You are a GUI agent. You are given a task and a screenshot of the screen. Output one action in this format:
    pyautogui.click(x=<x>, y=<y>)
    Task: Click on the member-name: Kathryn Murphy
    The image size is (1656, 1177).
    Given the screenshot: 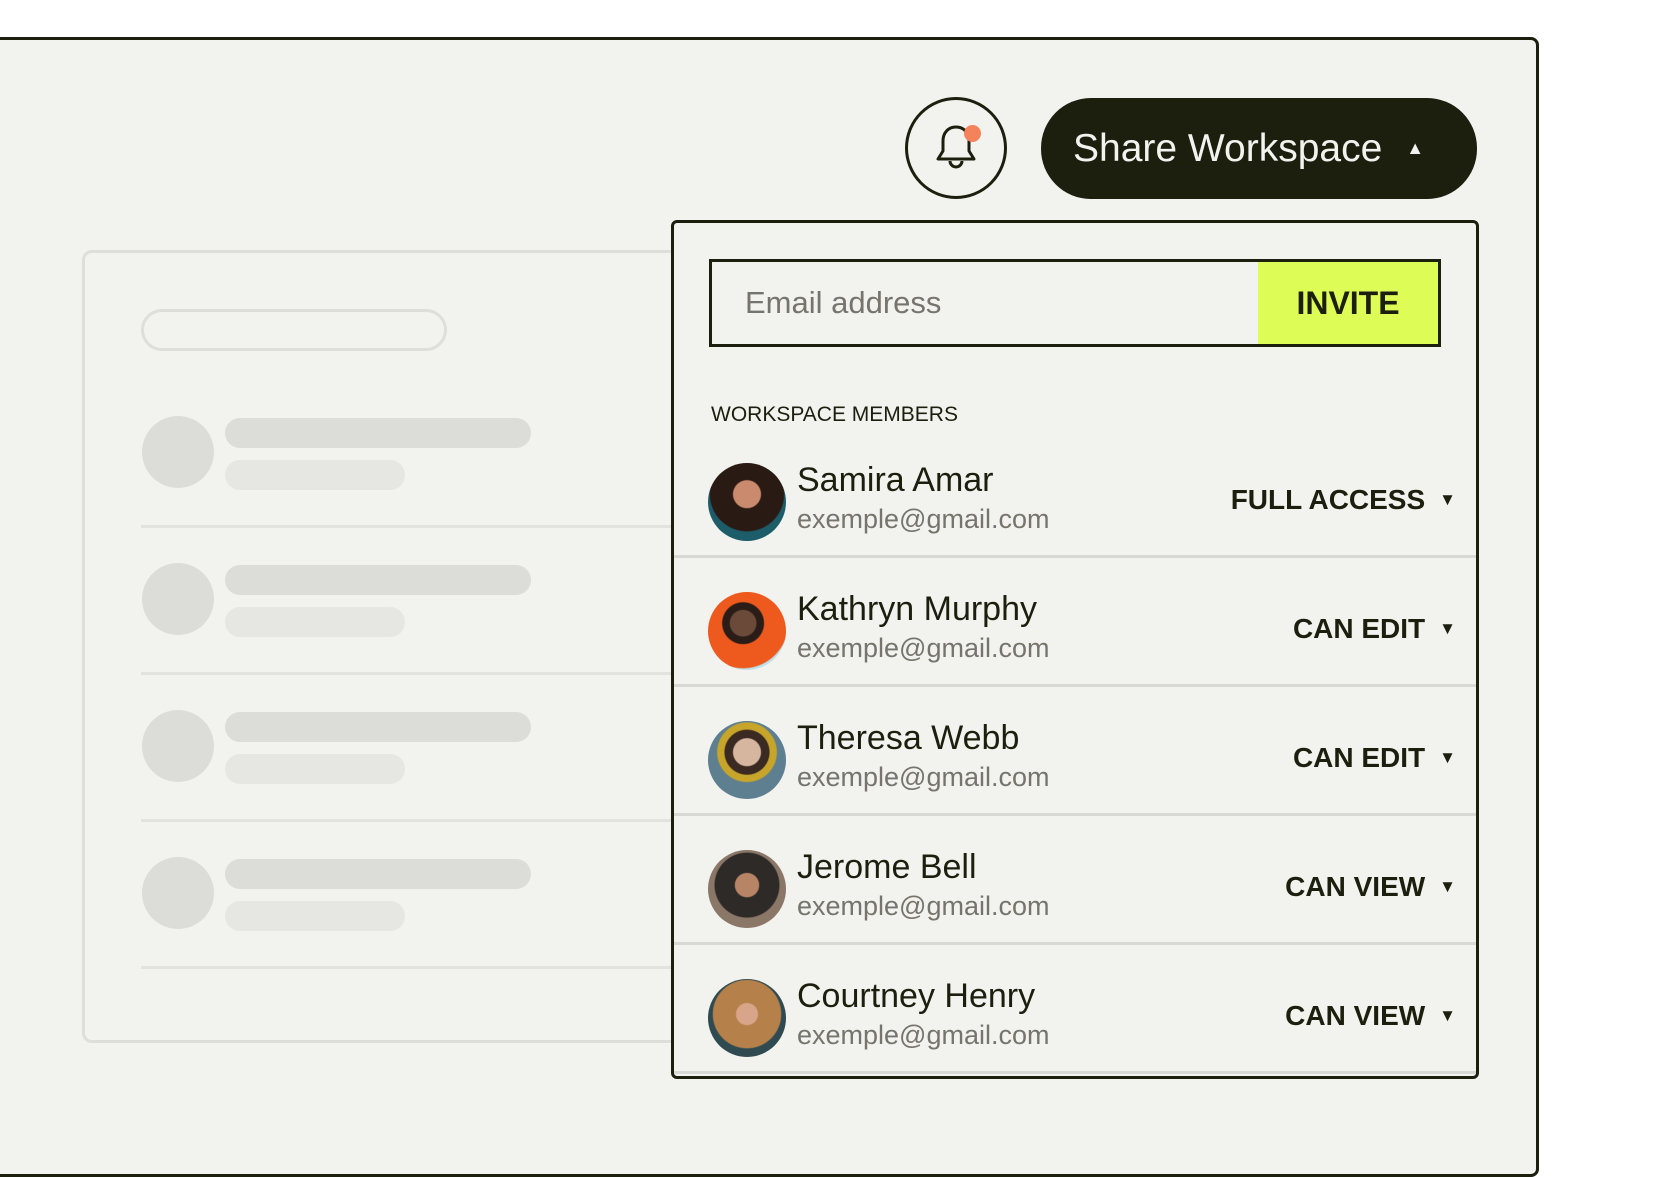 What is the action you would take?
    pyautogui.click(x=917, y=609)
    